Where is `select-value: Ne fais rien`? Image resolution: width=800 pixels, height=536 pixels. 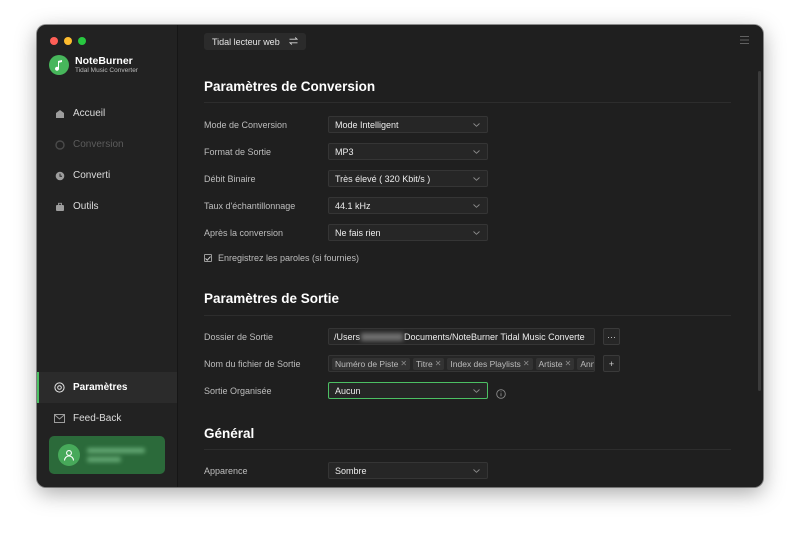 select-value: Ne fais rien is located at coordinates (358, 232).